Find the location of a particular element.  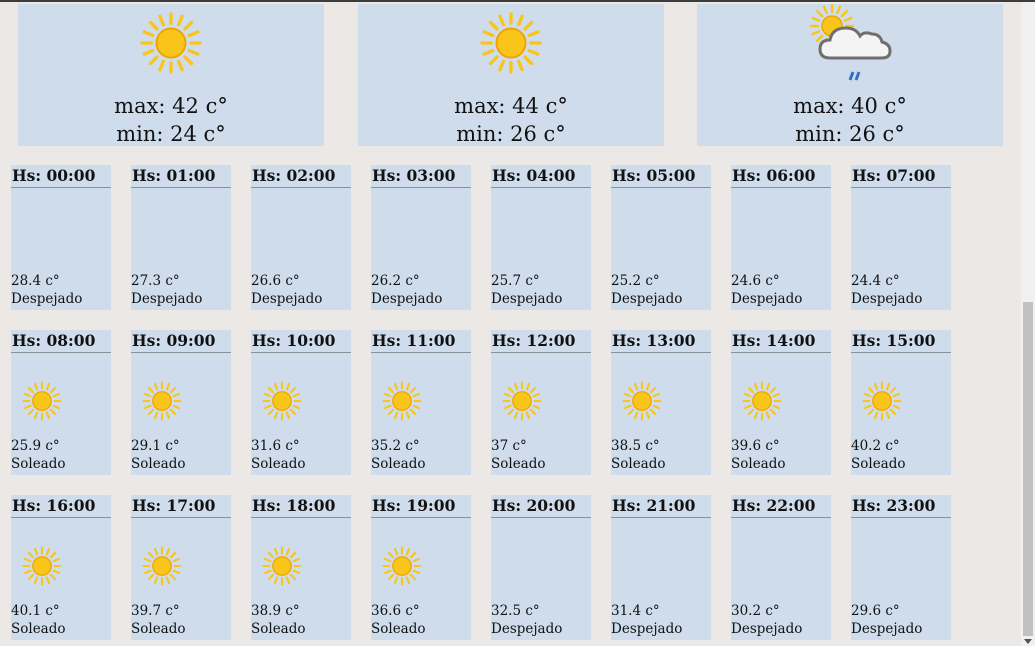

hour-temperature: 29.1 c° is located at coordinates (155, 446).